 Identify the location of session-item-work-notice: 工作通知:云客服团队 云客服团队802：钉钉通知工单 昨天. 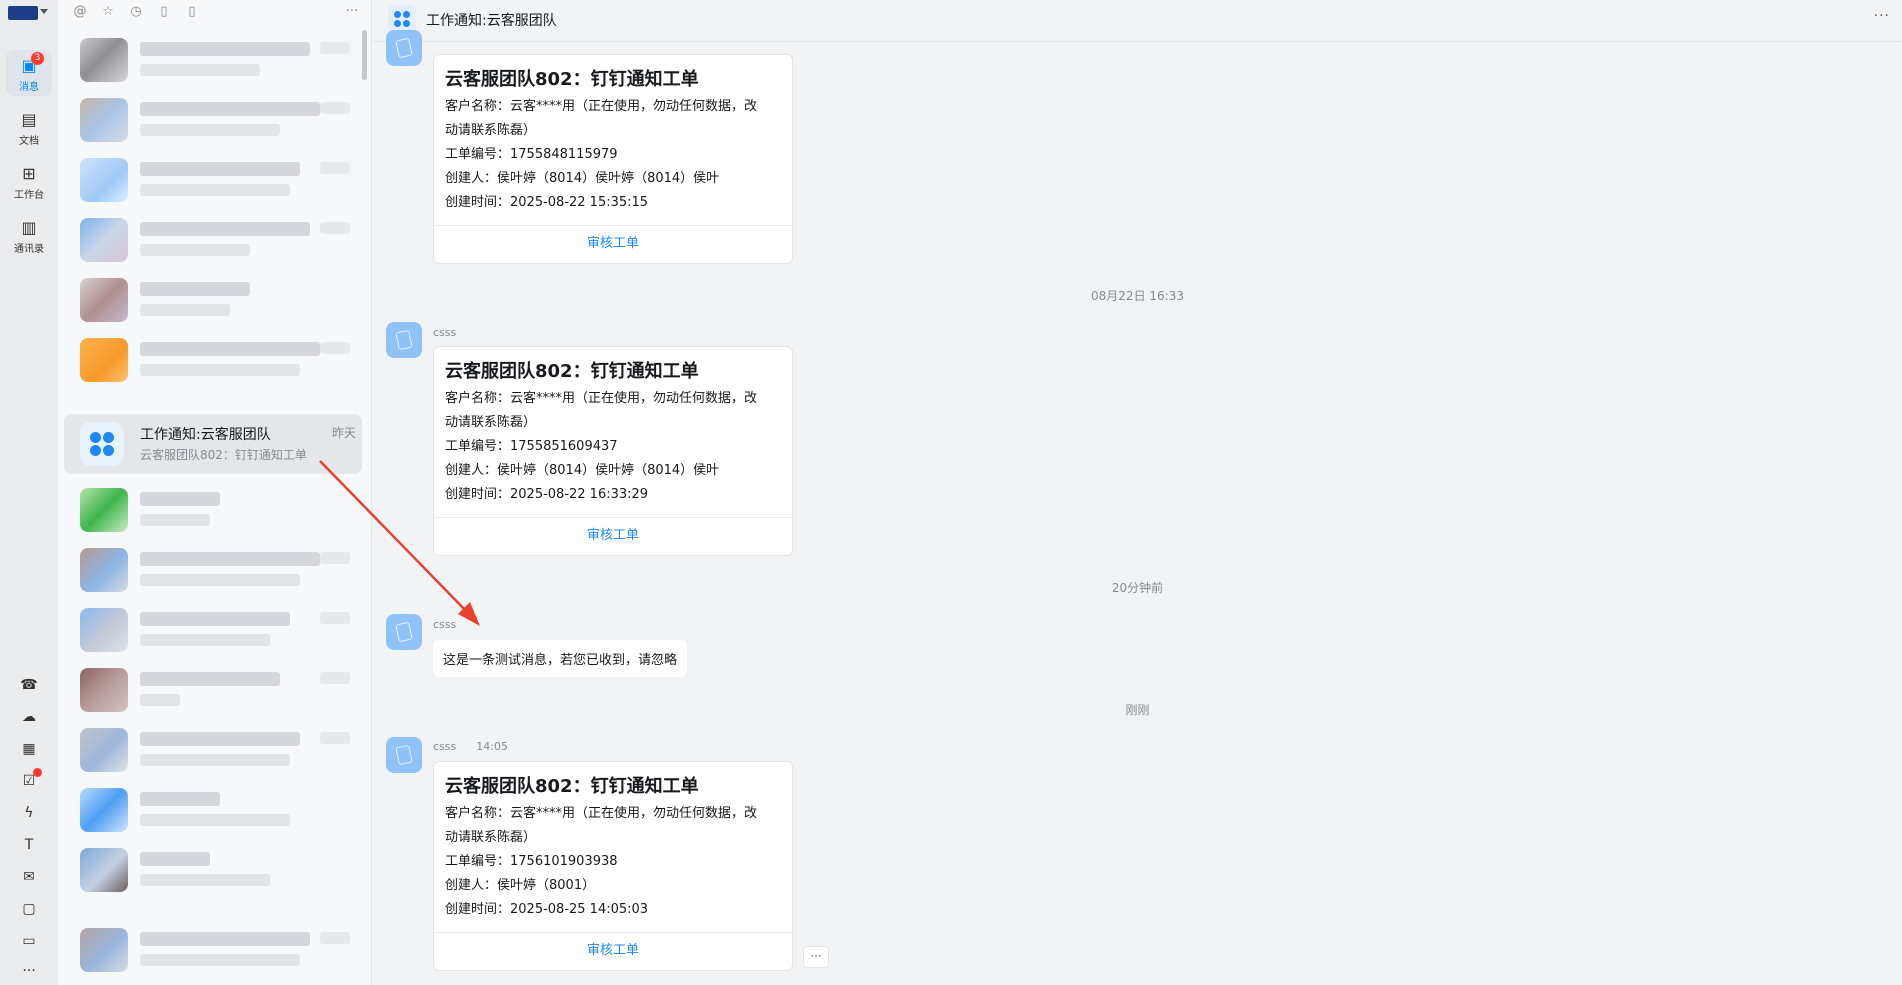
(213, 444).